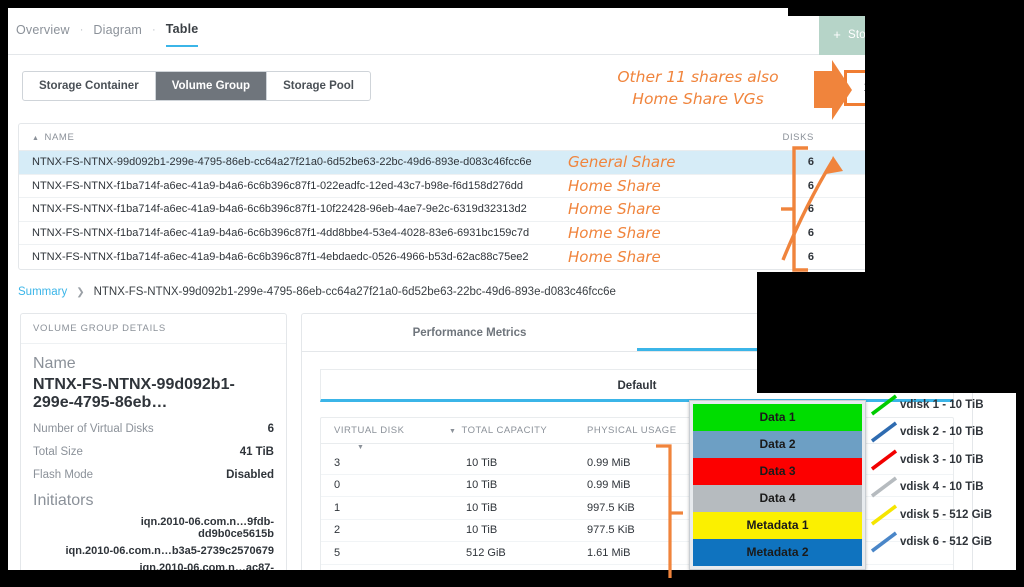  I want to click on column-header-total-capacity: ▼ TOTAL CAPACITY, so click(509, 430).